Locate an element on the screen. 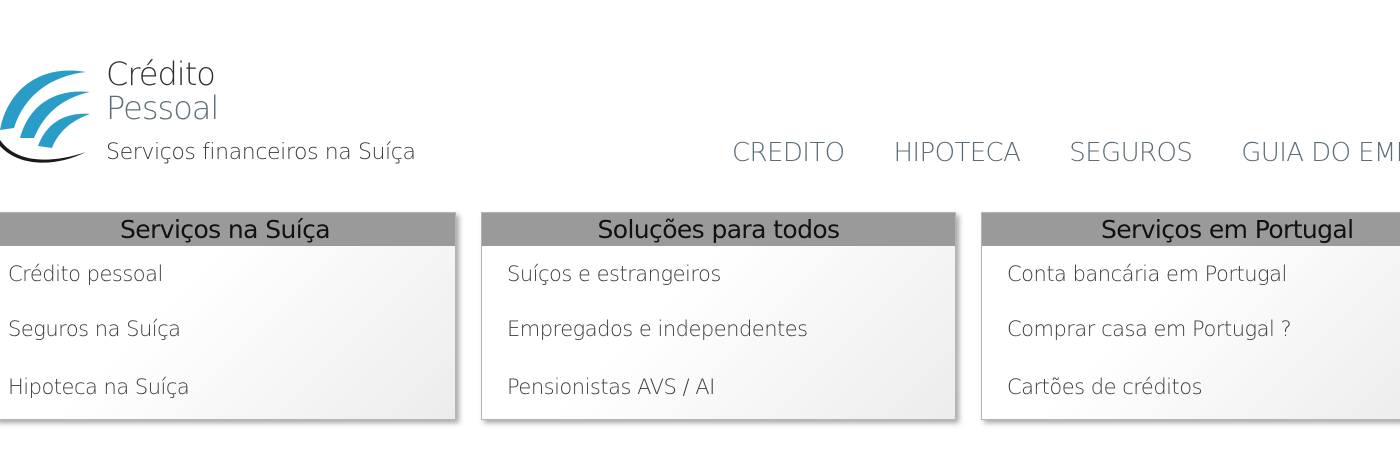 Image resolution: width=1400 pixels, height=450 pixels. link-credito-pessoal: Crédito pessoal is located at coordinates (227, 274).